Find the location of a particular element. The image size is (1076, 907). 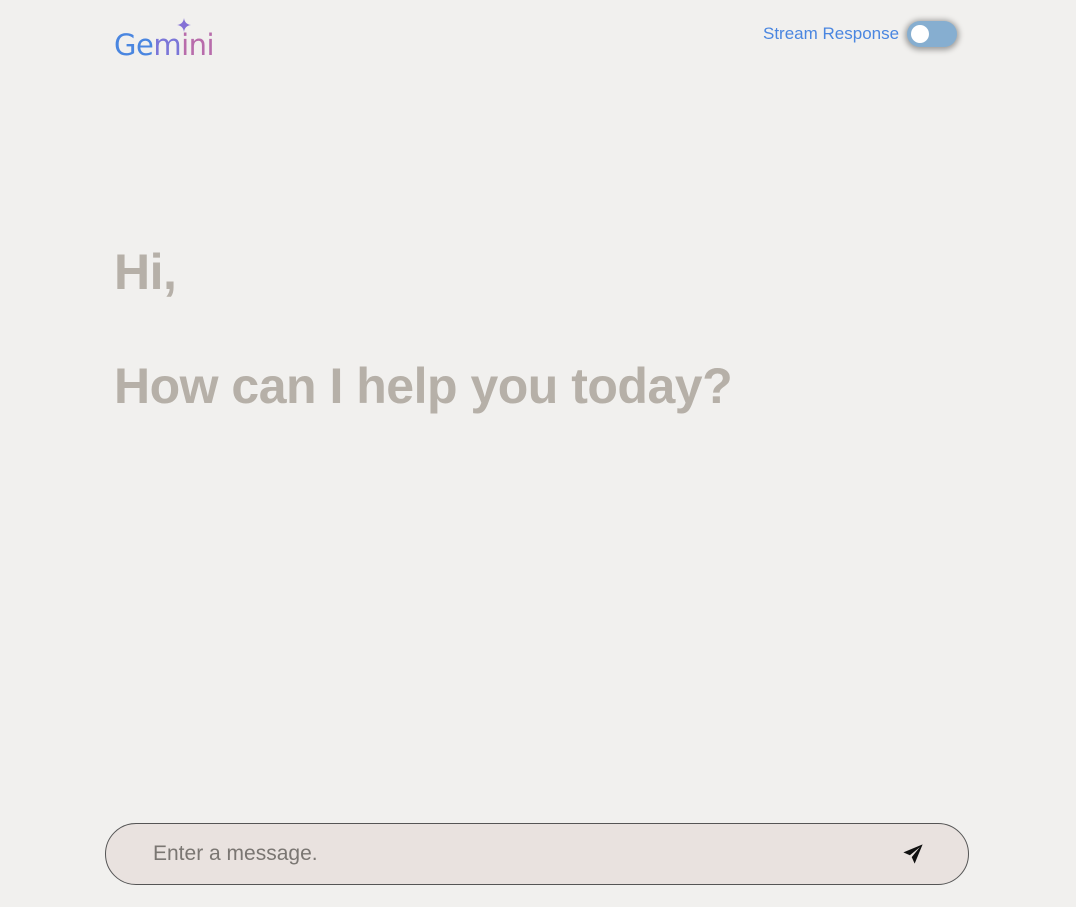

greeting-hi: Hi, is located at coordinates (145, 272).